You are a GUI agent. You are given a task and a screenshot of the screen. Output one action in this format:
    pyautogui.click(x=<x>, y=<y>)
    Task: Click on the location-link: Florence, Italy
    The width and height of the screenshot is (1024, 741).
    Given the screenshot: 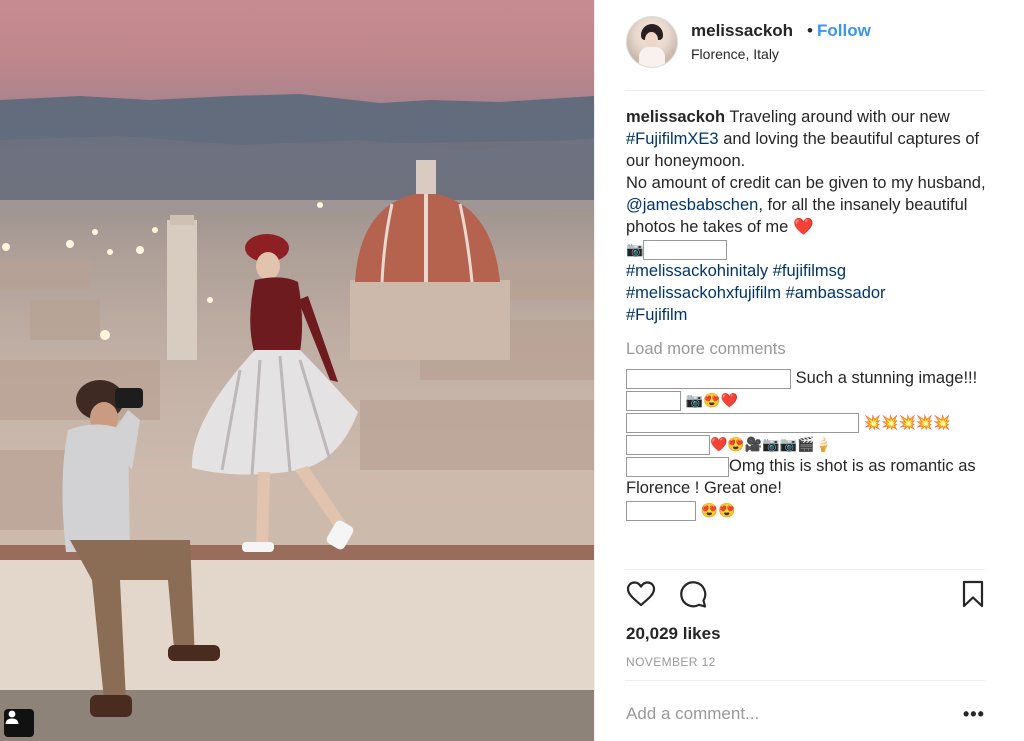 What is the action you would take?
    pyautogui.click(x=735, y=54)
    